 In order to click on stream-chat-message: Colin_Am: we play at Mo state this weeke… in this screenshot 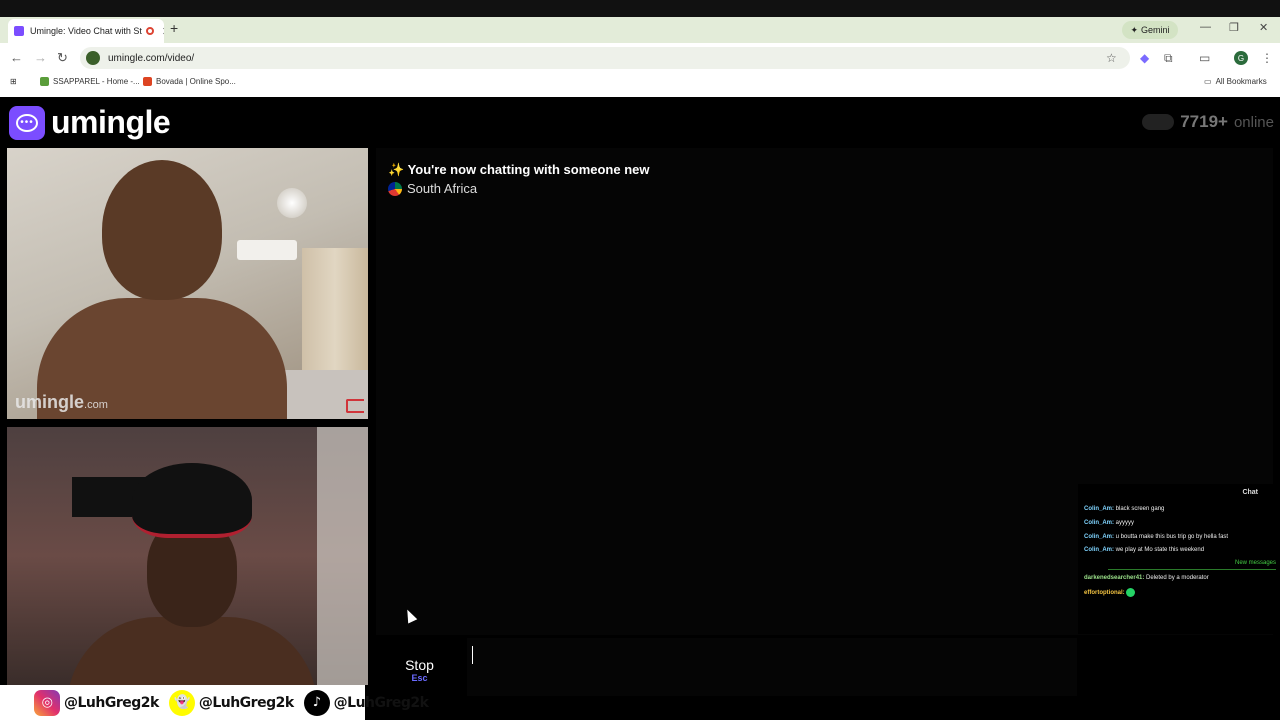, I will do `click(1144, 550)`.